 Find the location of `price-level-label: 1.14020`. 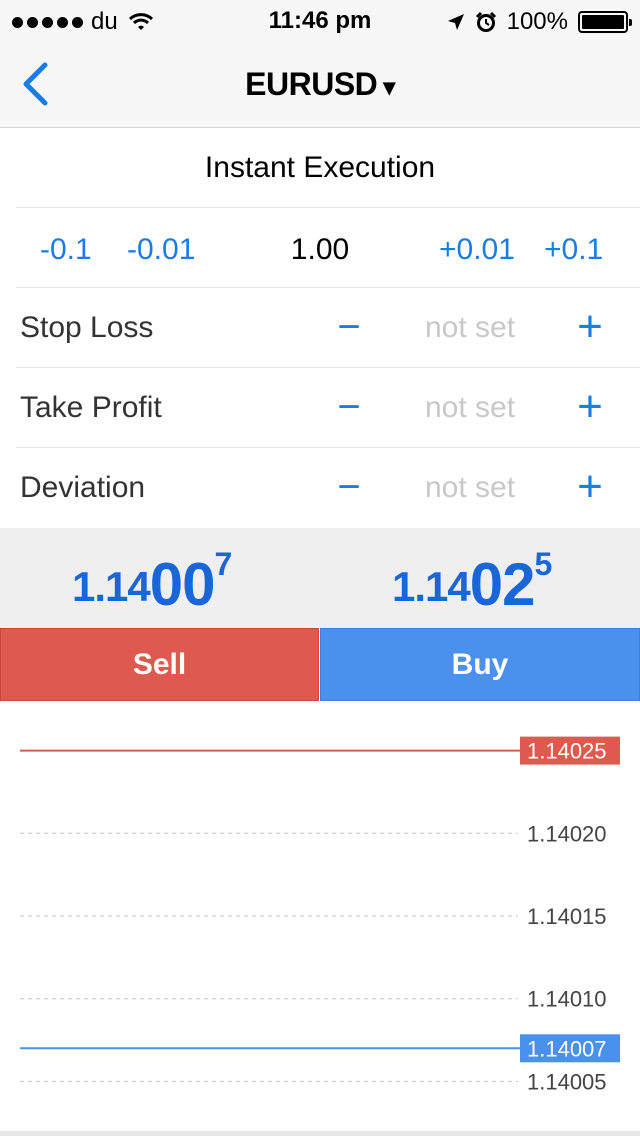

price-level-label: 1.14020 is located at coordinates (567, 833).